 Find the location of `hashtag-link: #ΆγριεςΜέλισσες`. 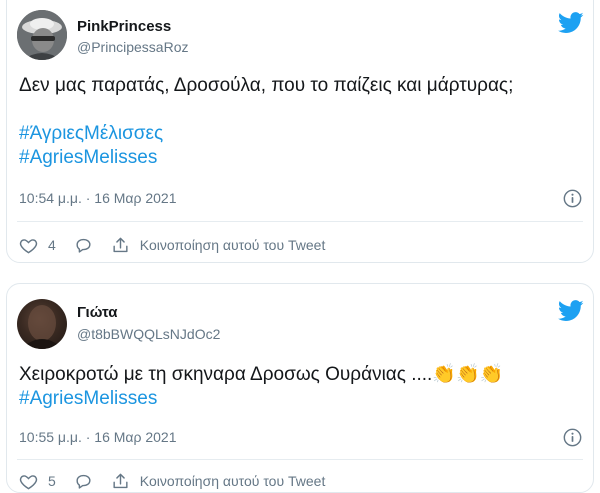

hashtag-link: #ΆγριεςΜέλισσες is located at coordinates (300, 134).